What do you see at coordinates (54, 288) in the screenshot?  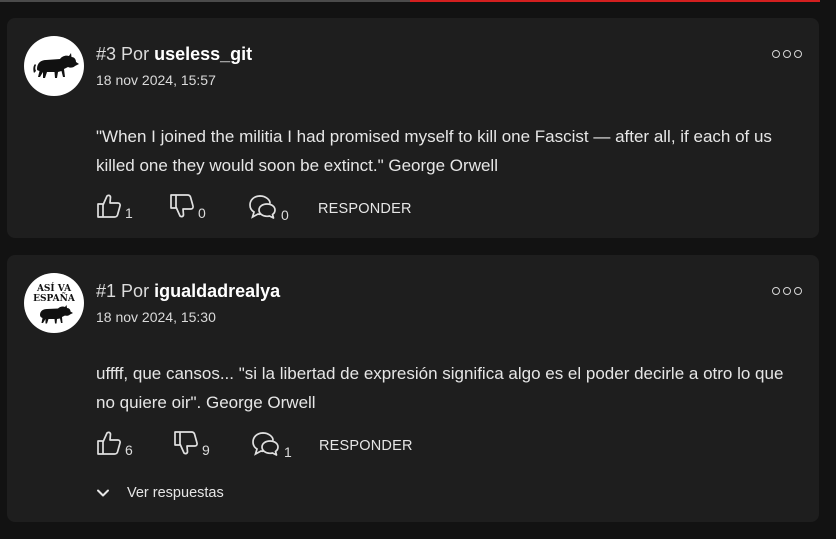 I see `avatar-text-line-1: ASÍ VA` at bounding box center [54, 288].